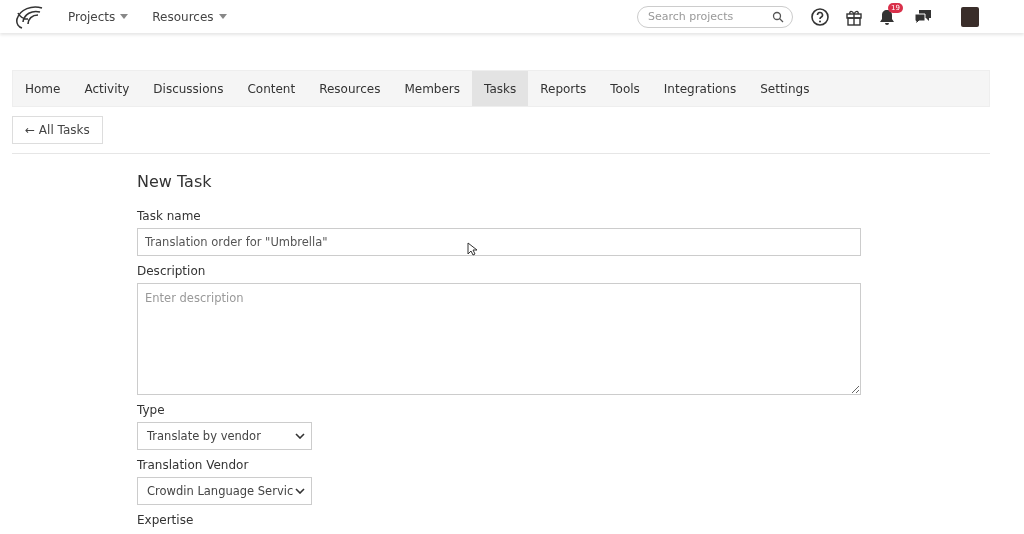 The height and width of the screenshot is (534, 1024). I want to click on help-icon, so click(820, 16).